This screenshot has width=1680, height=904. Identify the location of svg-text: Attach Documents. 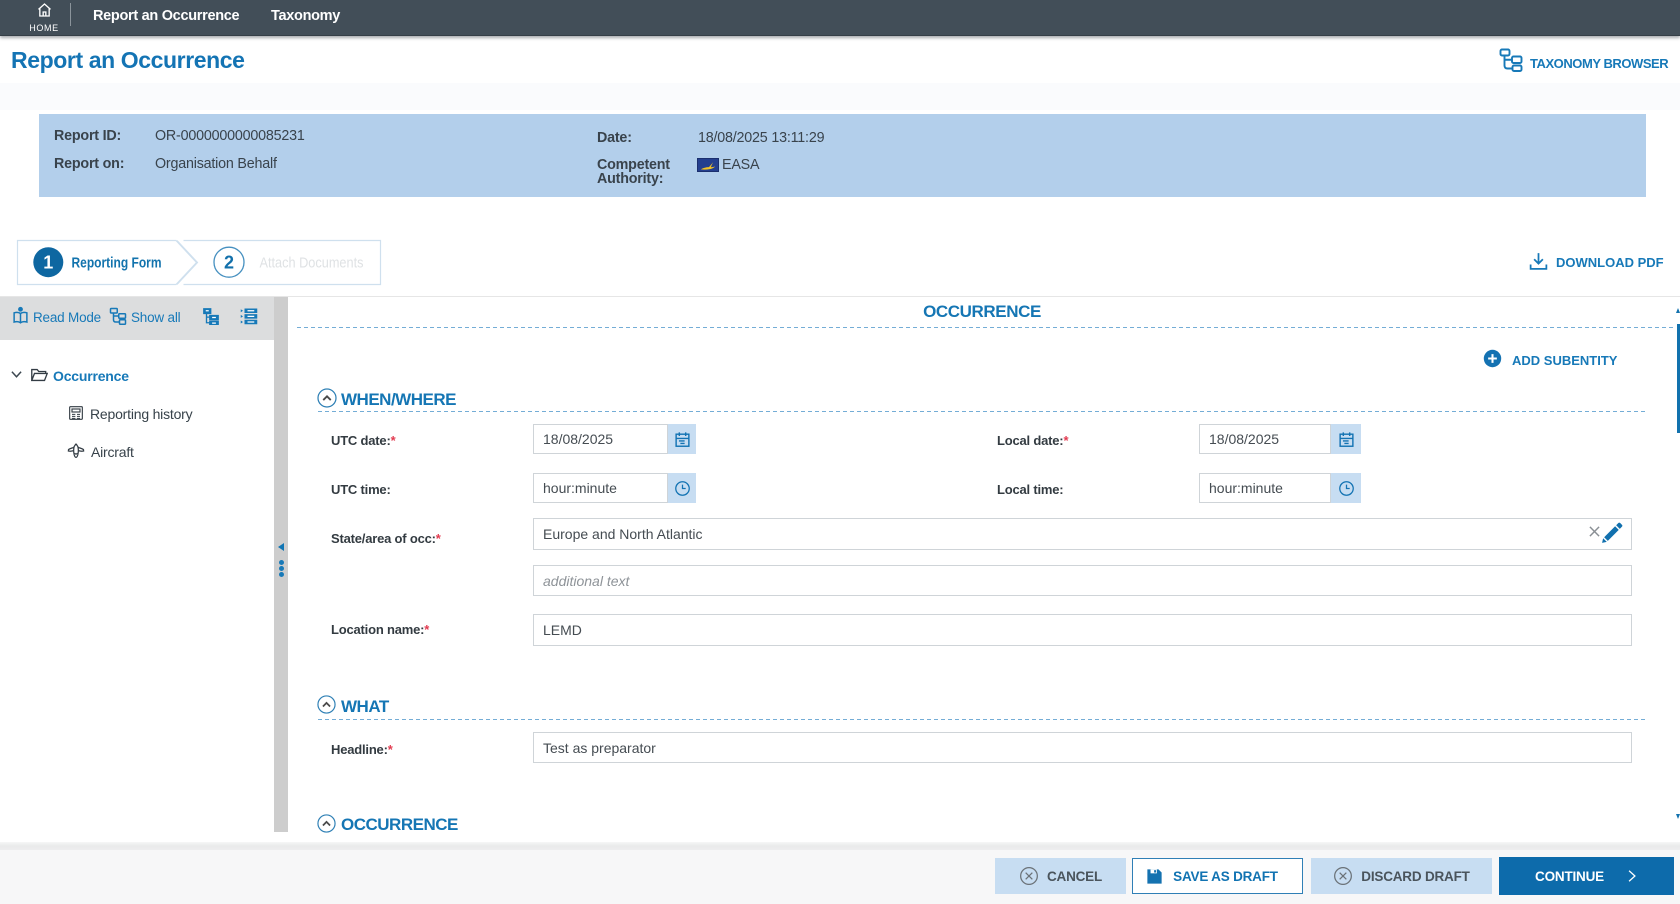
(312, 264).